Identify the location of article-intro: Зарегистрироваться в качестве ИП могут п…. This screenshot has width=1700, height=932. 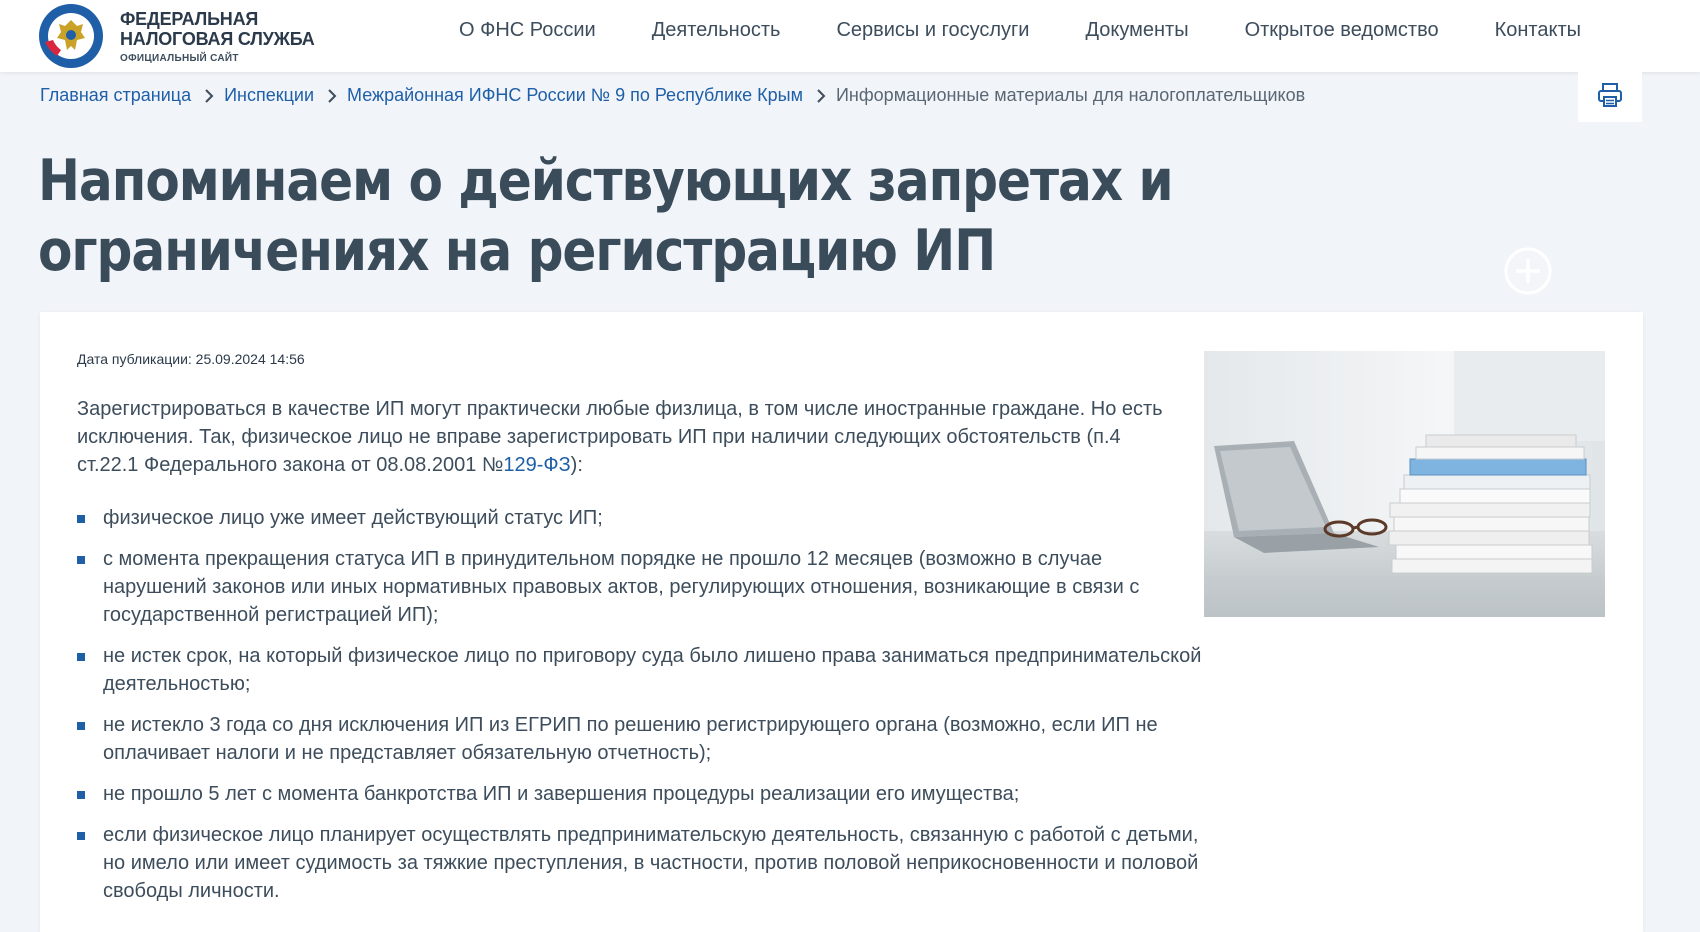
(622, 437).